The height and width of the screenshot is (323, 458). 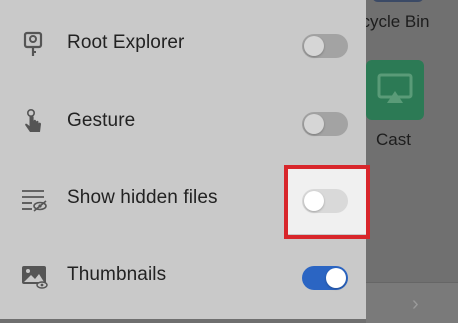 What do you see at coordinates (325, 278) in the screenshot?
I see `thumbnails-toggle` at bounding box center [325, 278].